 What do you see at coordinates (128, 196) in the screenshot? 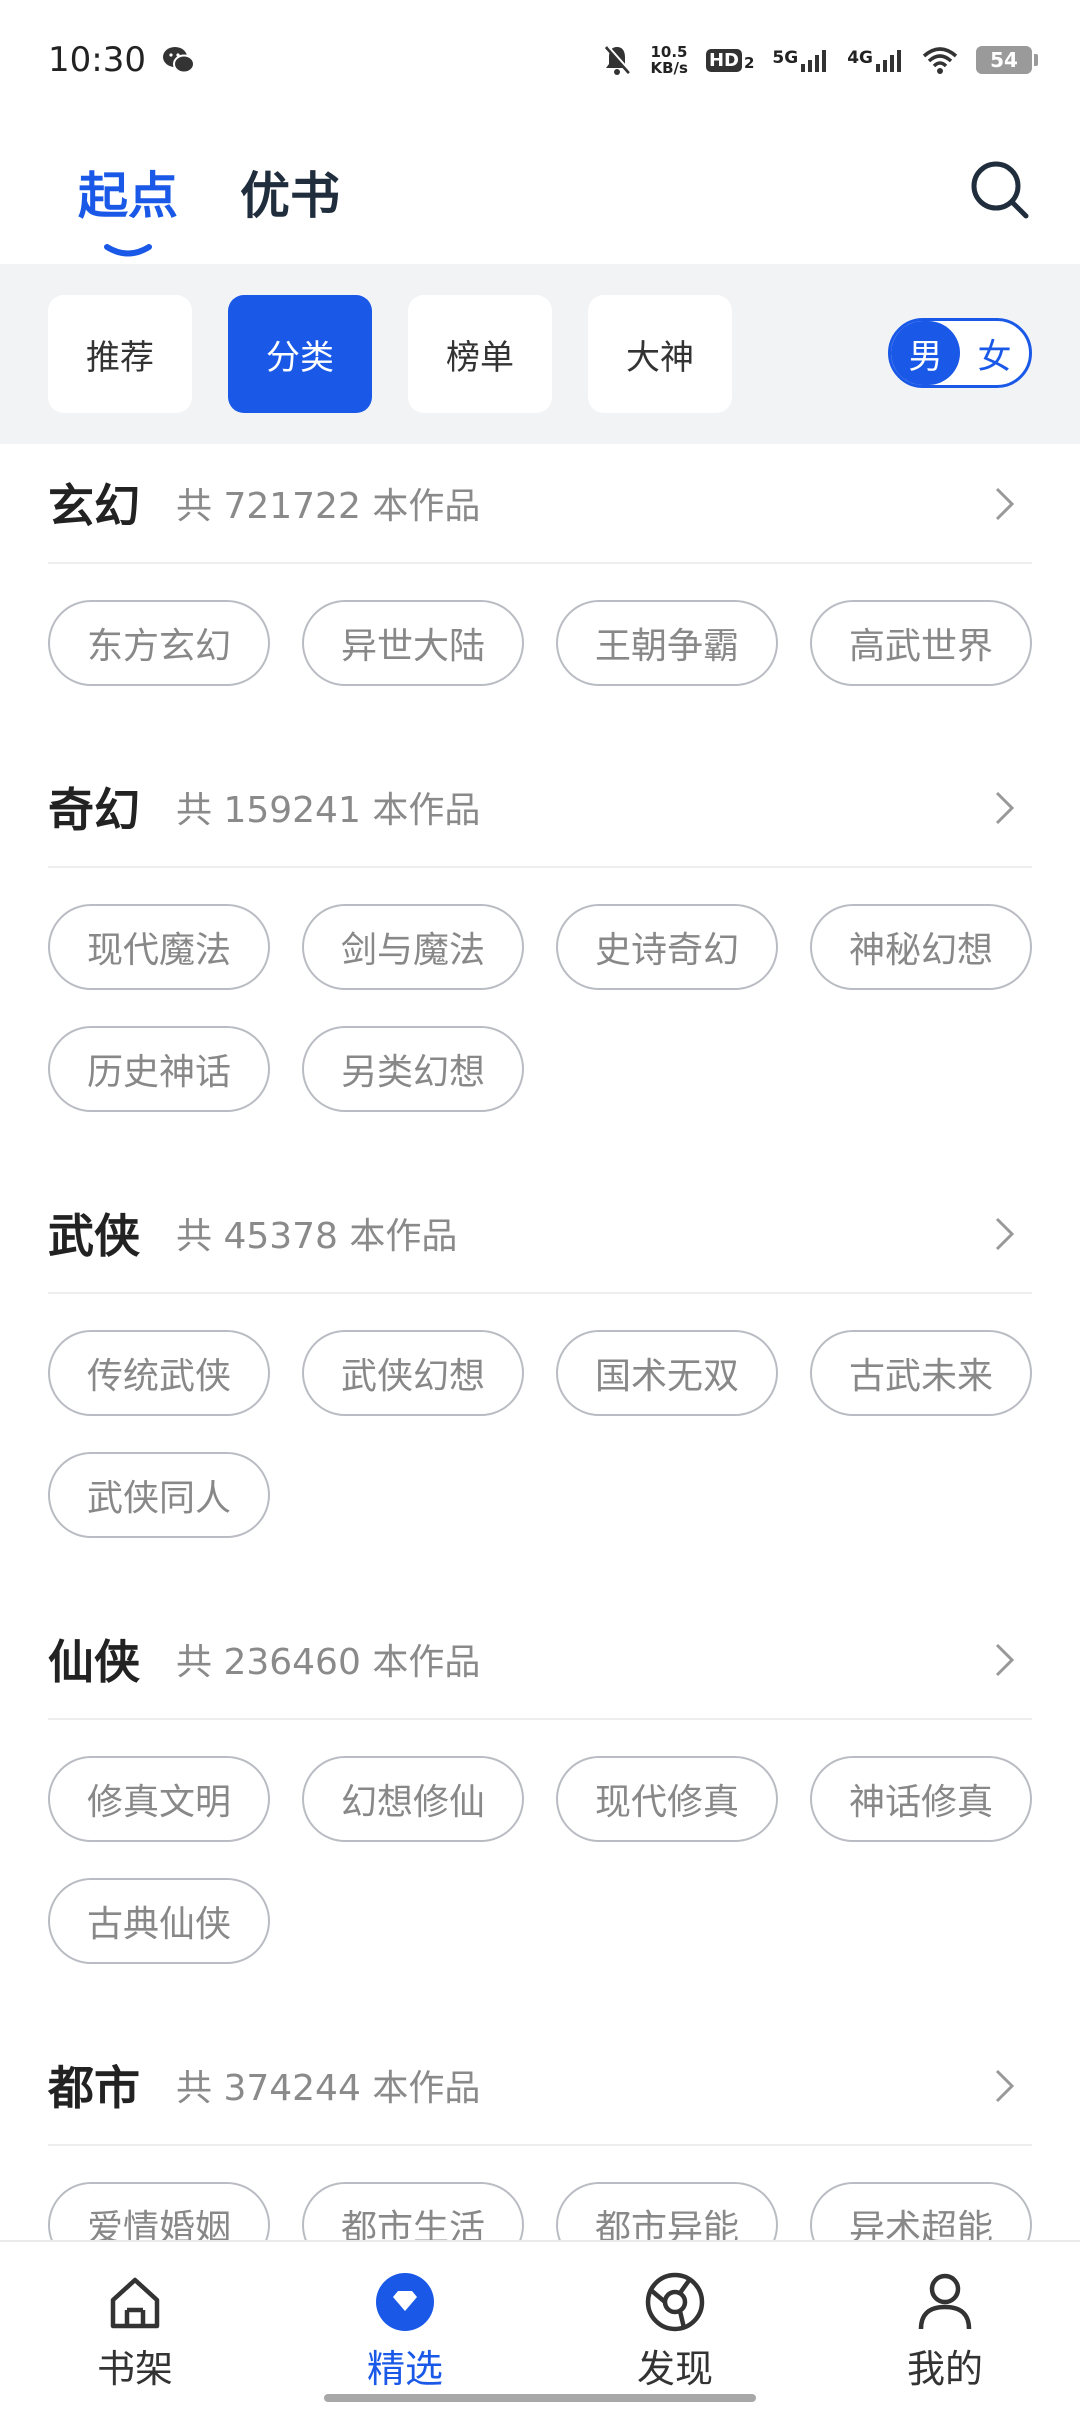
I see `tab-qidian-label: 起点` at bounding box center [128, 196].